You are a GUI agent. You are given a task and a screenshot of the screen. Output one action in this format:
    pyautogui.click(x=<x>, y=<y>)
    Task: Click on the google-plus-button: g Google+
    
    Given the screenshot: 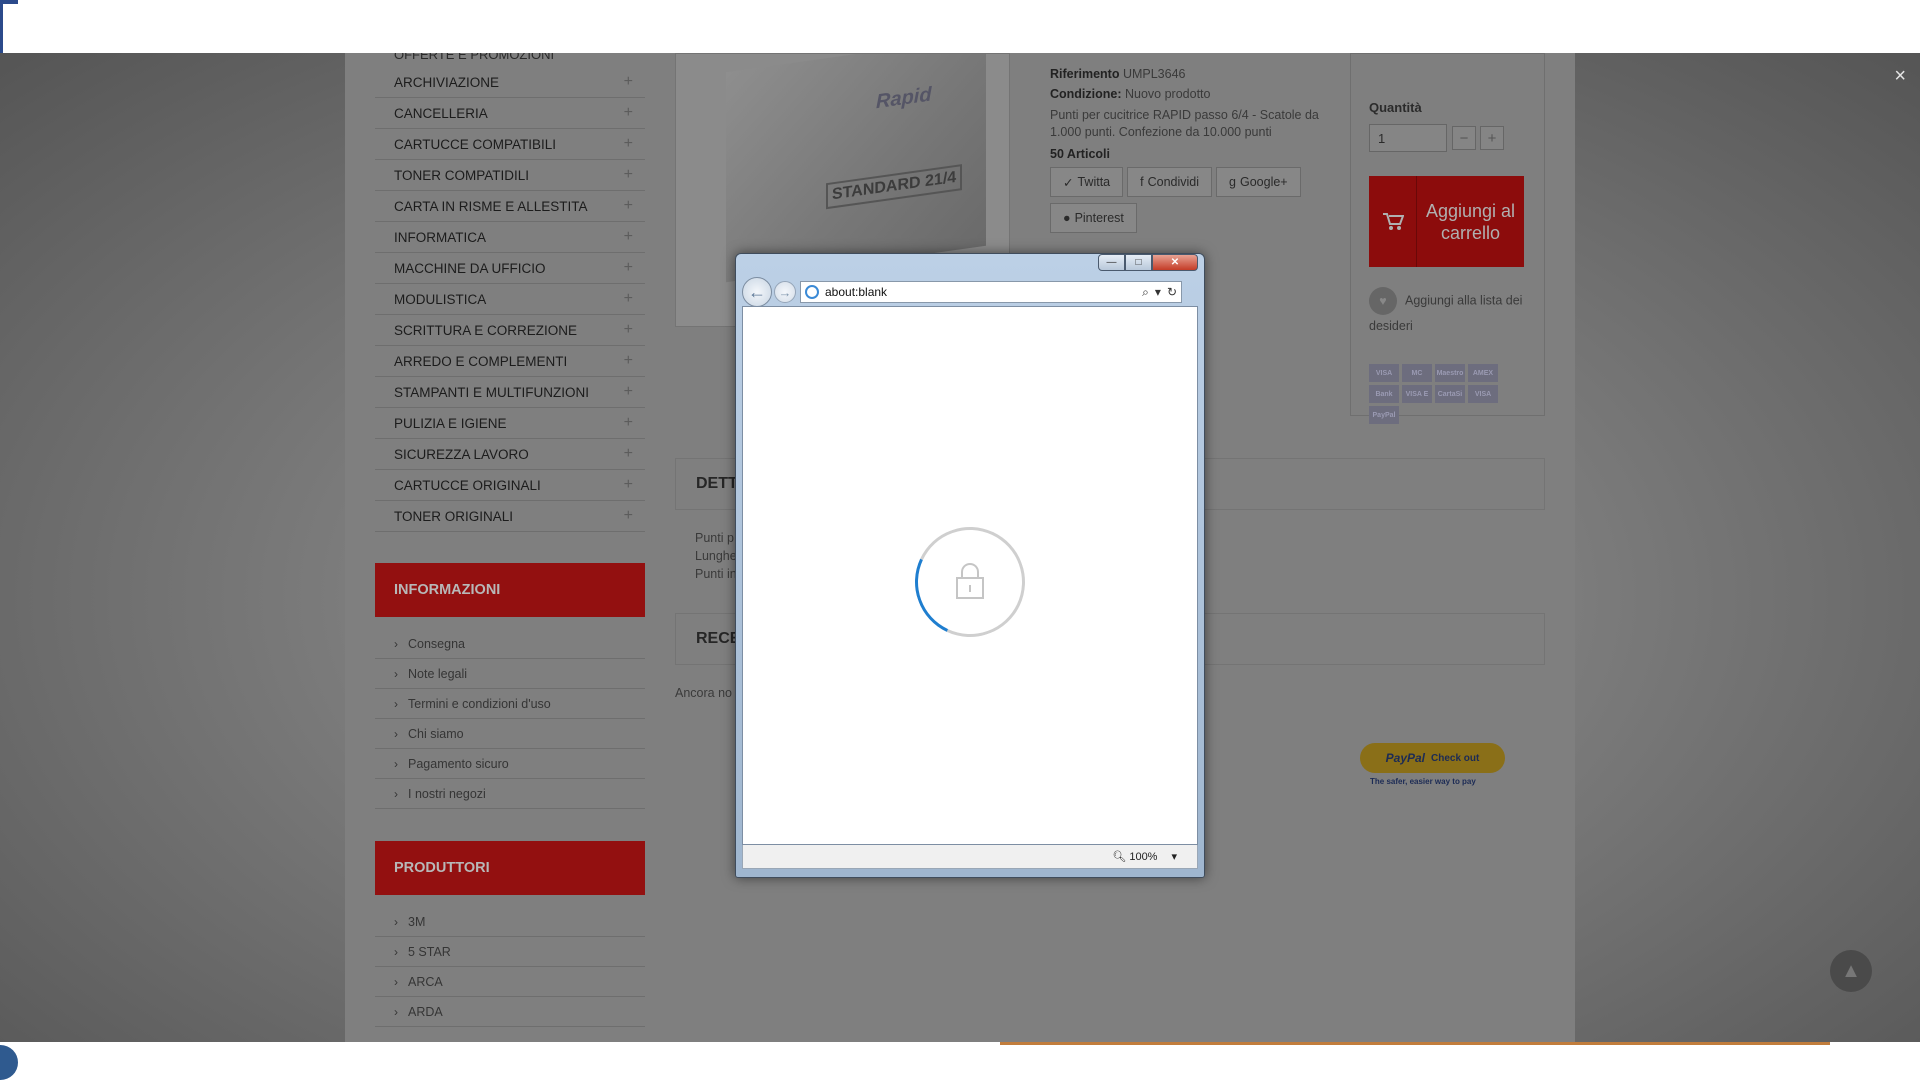 What is the action you would take?
    pyautogui.click(x=1258, y=182)
    